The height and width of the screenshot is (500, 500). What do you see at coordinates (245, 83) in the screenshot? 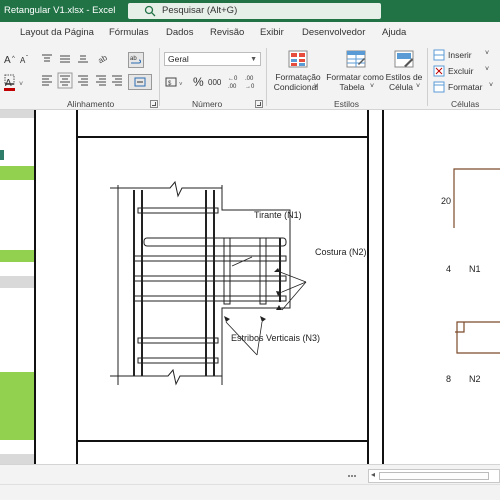
I see `decimal-buttons: ←0 .00 .00 →0` at bounding box center [245, 83].